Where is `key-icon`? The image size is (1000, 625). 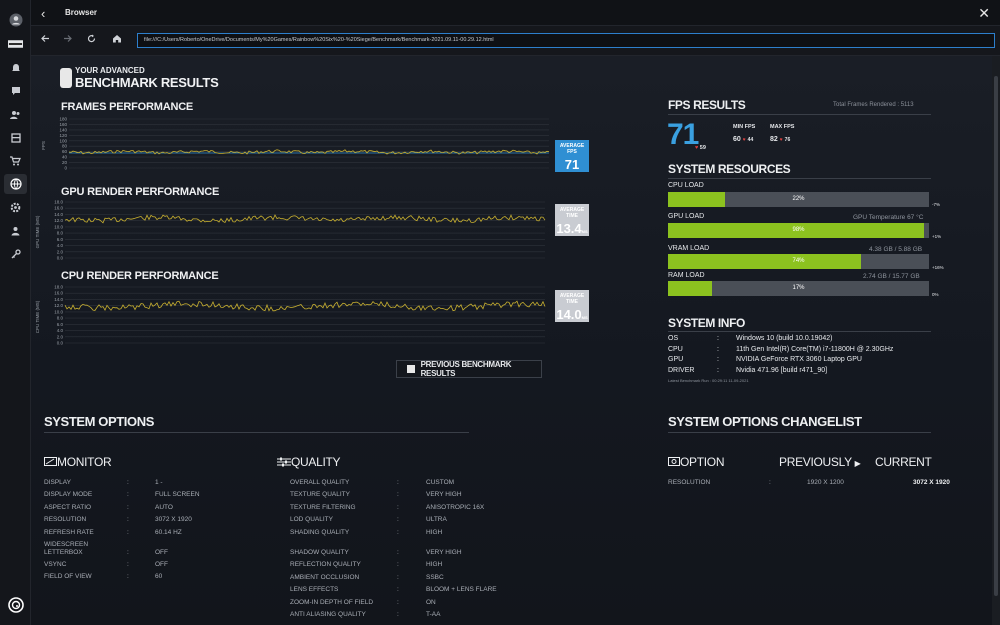
key-icon is located at coordinates (15, 253).